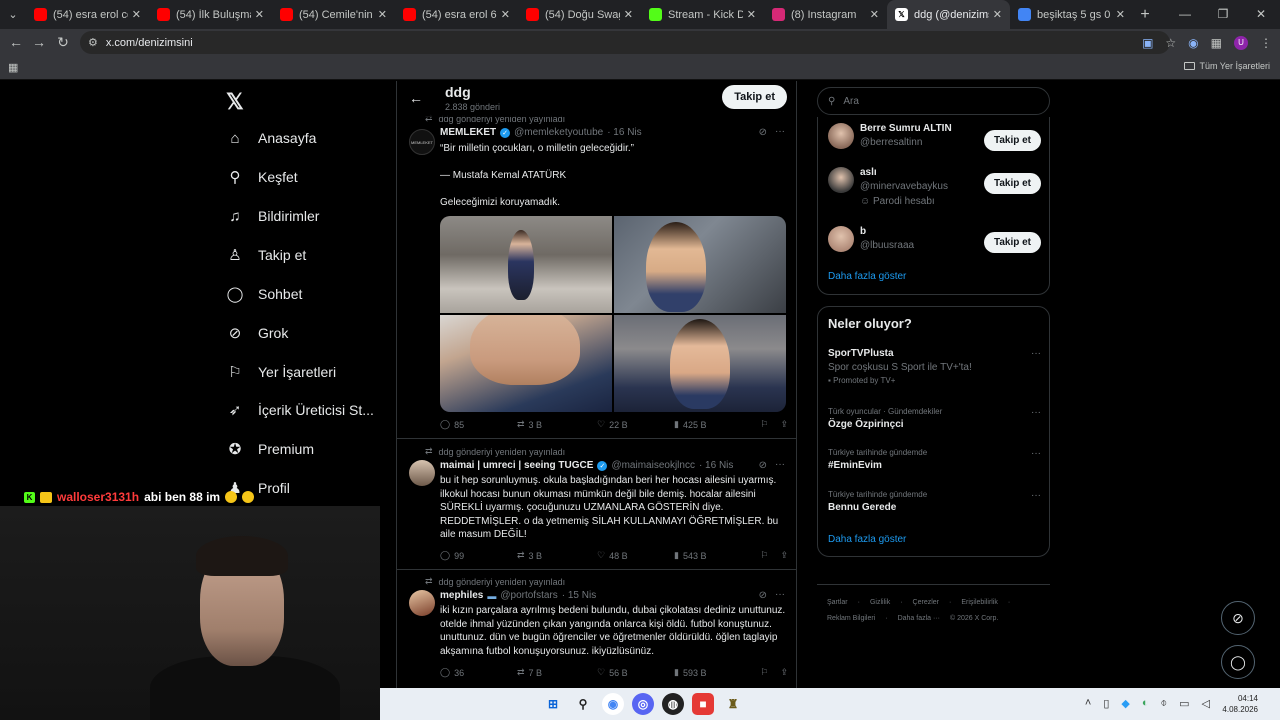 Image resolution: width=1280 pixels, height=720 pixels. Describe the element at coordinates (1106, 703) in the screenshot. I see `tray-app-icon: ▯` at that location.